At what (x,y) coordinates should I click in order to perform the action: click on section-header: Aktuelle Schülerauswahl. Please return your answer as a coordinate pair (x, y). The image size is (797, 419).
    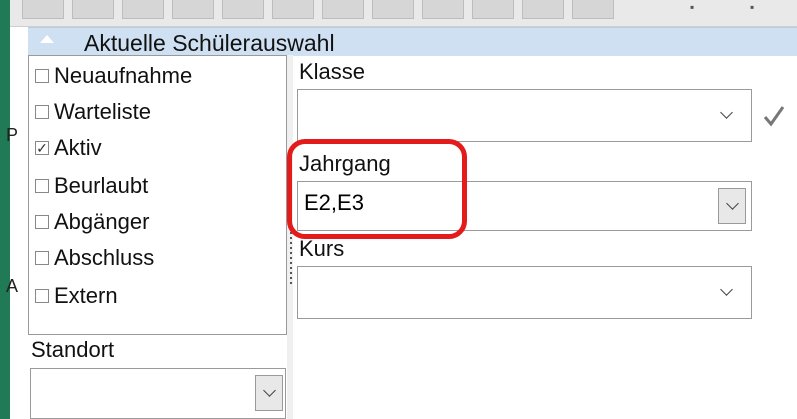
    Looking at the image, I should click on (412, 41).